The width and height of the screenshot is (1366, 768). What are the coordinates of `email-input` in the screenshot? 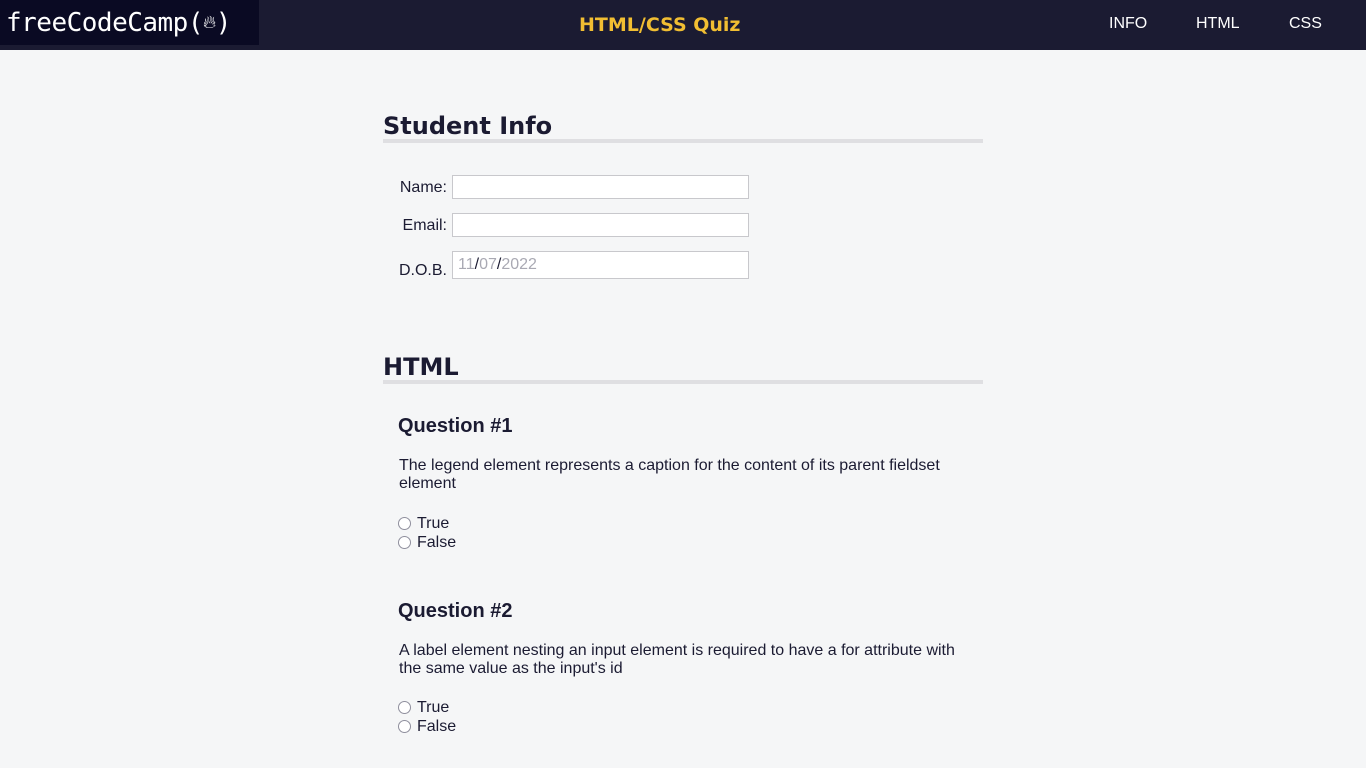 It's located at (600, 225).